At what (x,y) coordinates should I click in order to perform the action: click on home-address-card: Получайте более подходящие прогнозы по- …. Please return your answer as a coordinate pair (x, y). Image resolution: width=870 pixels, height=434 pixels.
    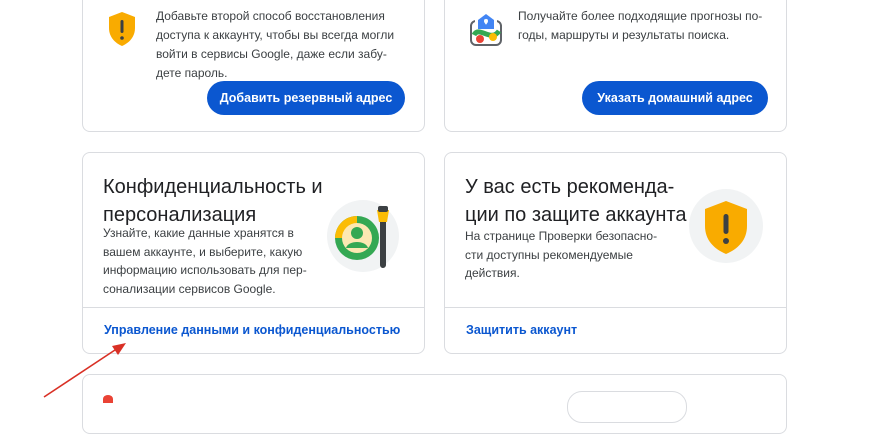
    Looking at the image, I should click on (615, 66).